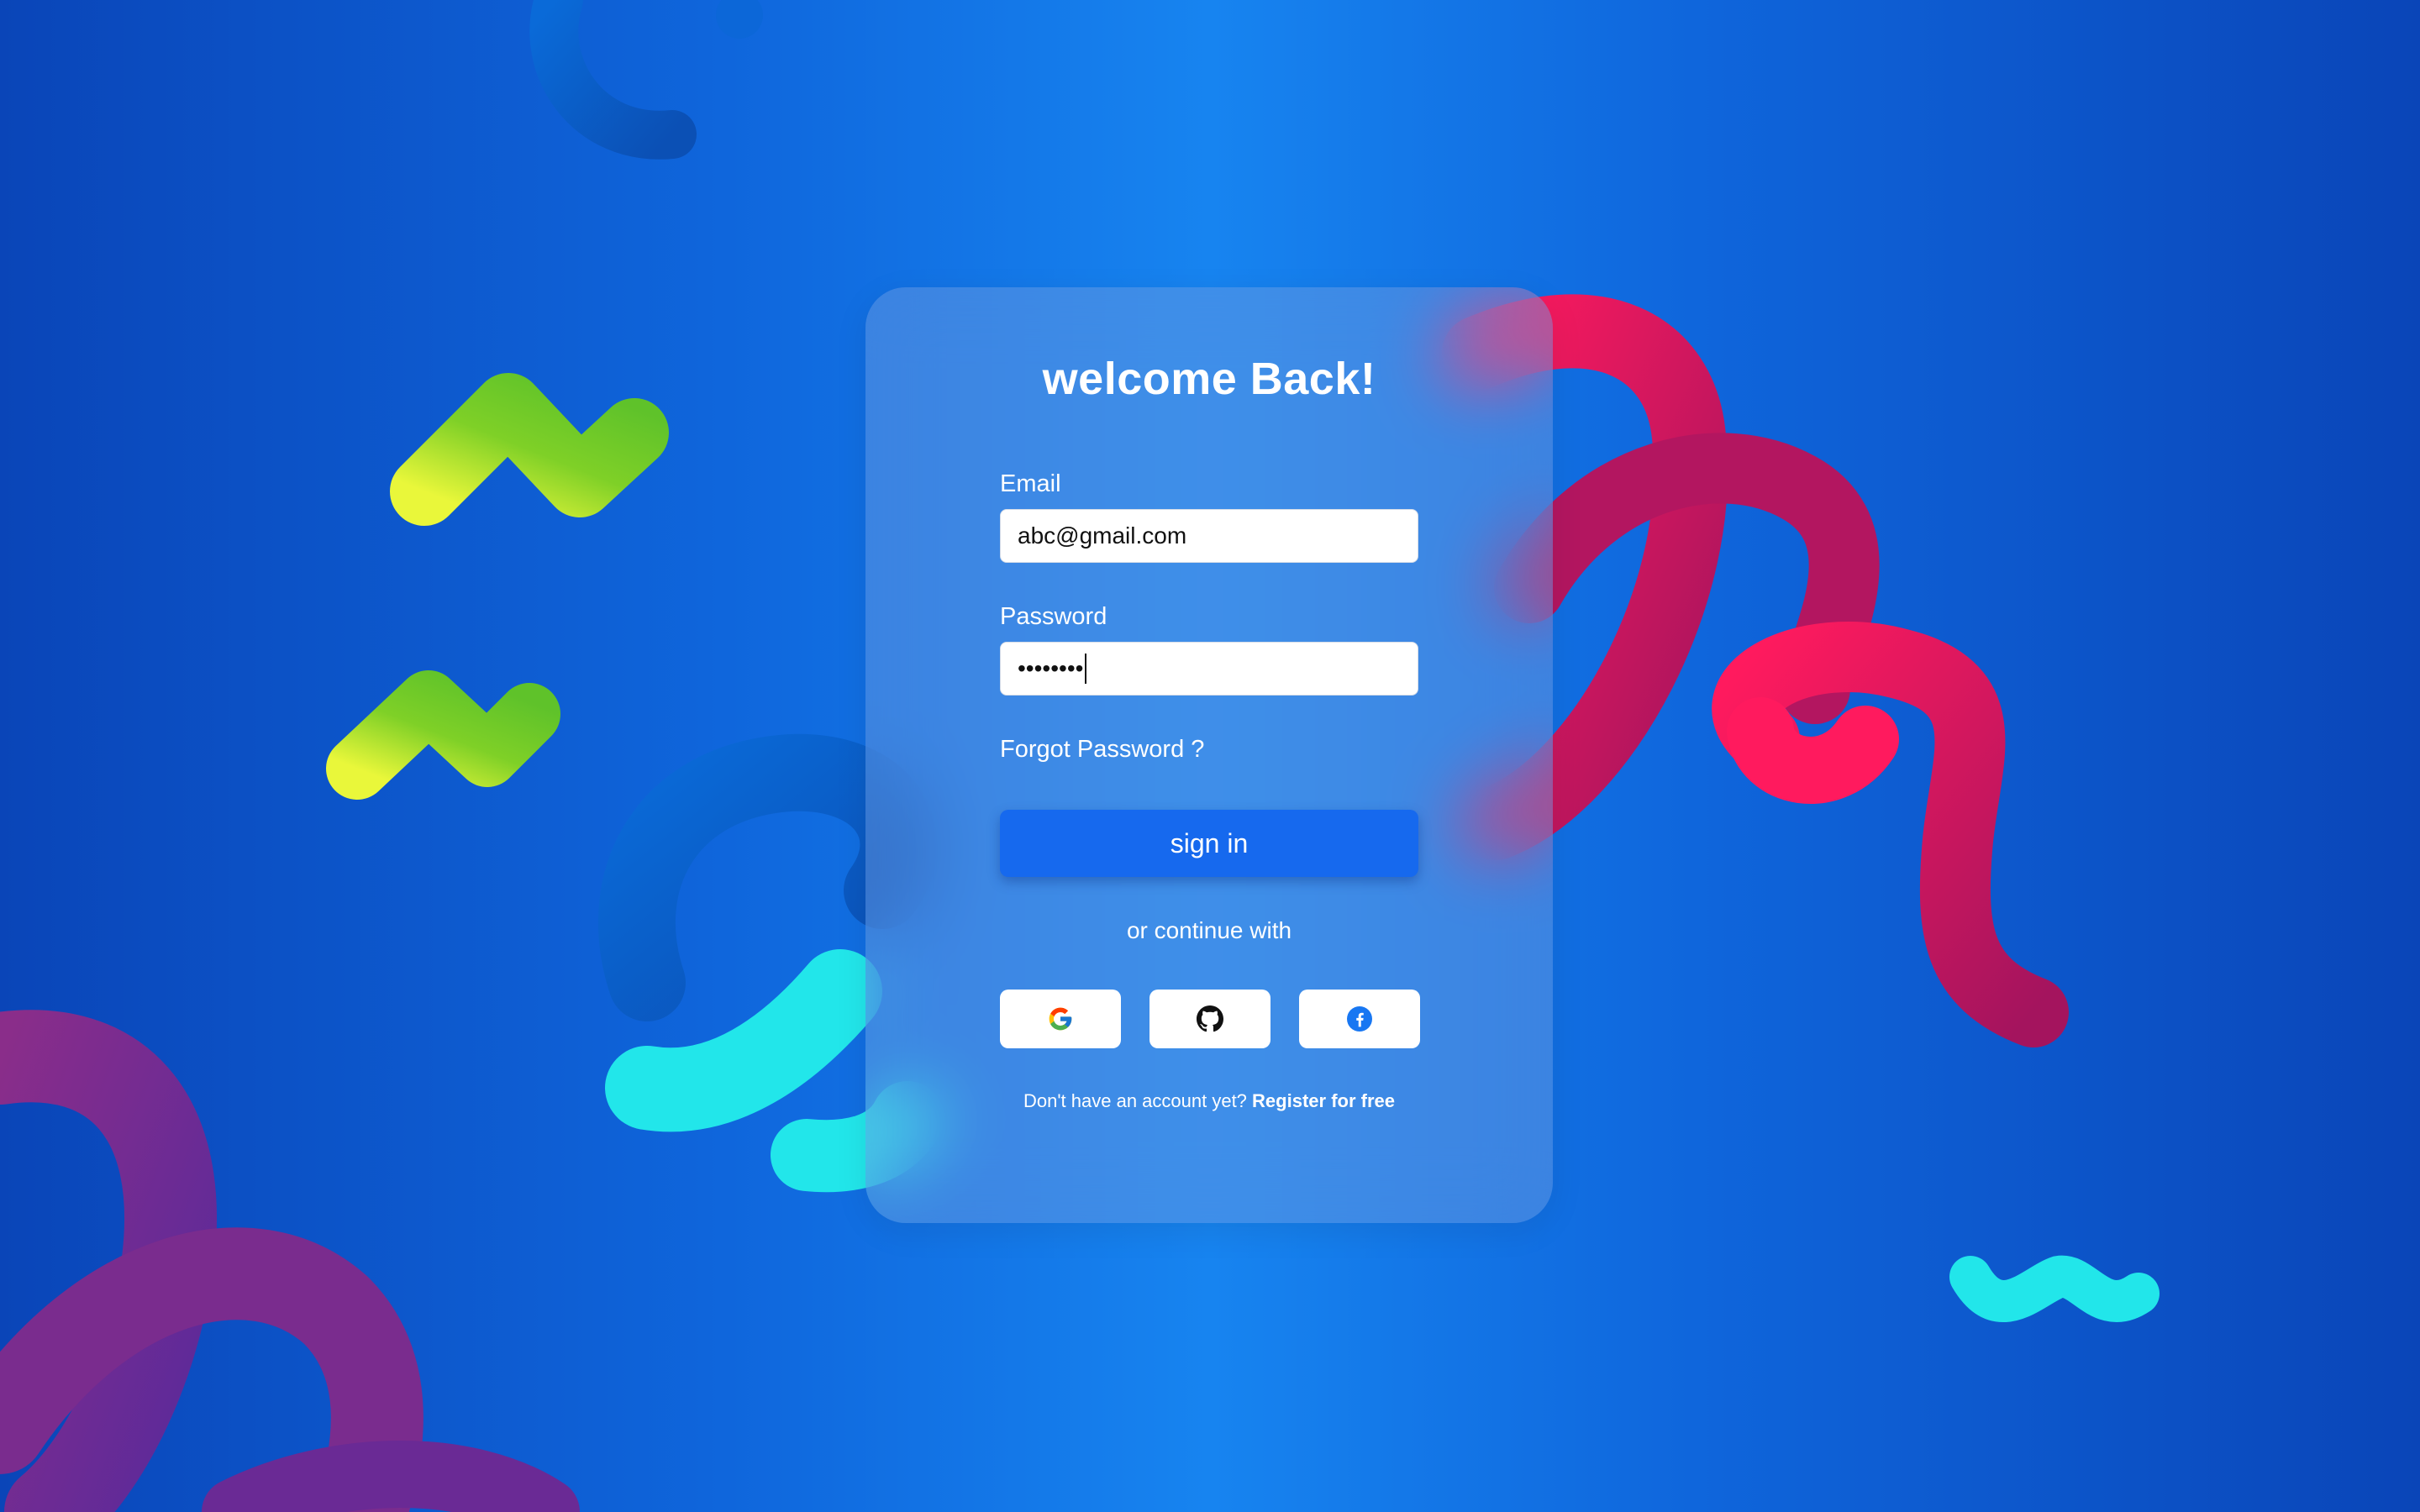  I want to click on email-value: abc@gmail.com, so click(1103, 535).